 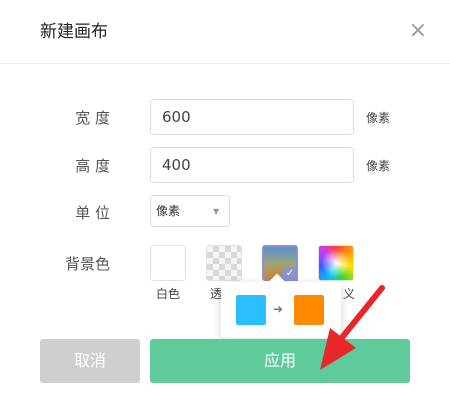 What do you see at coordinates (378, 166) in the screenshot?
I see `height-unit: 像素` at bounding box center [378, 166].